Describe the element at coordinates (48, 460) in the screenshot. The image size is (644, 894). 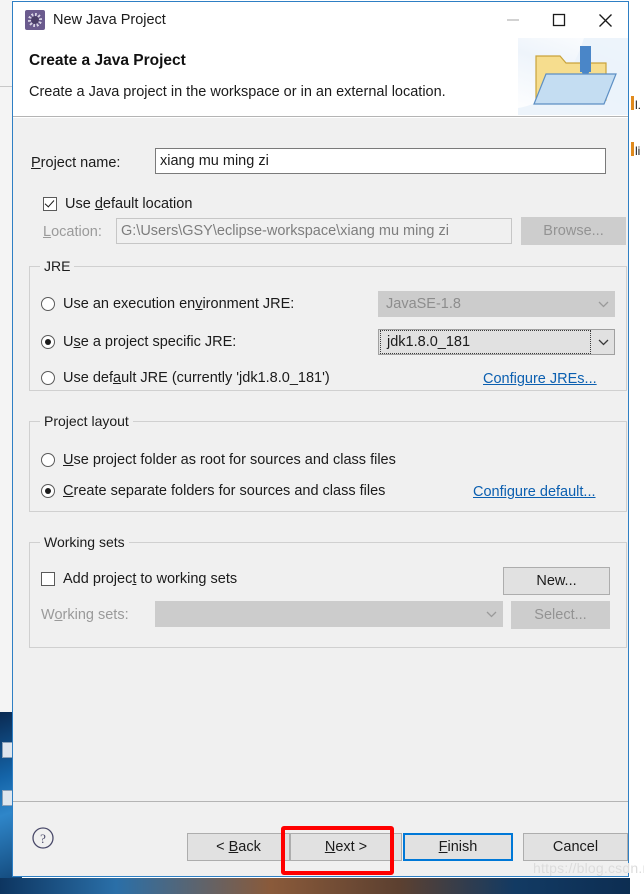
I see `project-layout-root-radio` at that location.